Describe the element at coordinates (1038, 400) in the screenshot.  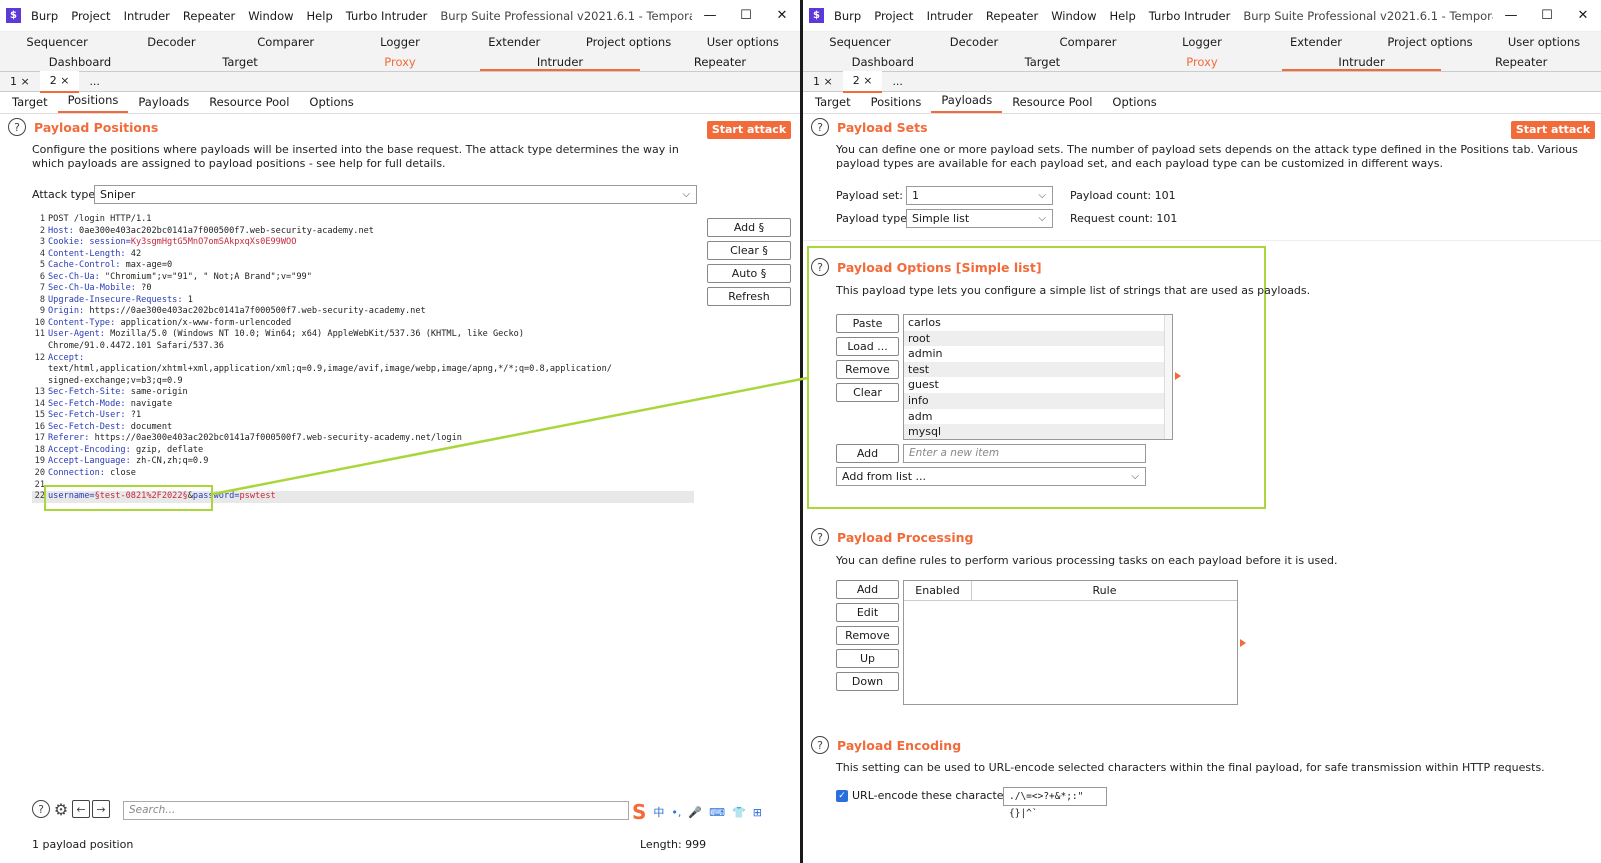
I see `list-item: info` at that location.